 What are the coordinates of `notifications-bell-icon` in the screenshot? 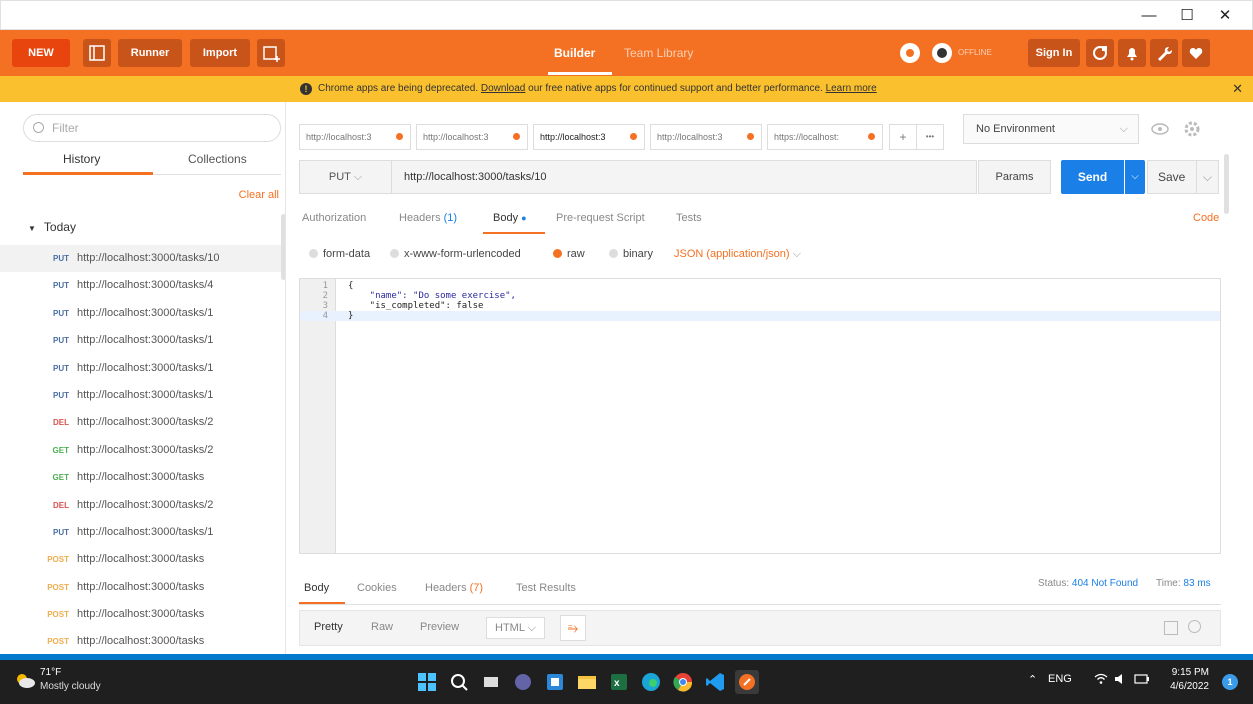 It's located at (1132, 53).